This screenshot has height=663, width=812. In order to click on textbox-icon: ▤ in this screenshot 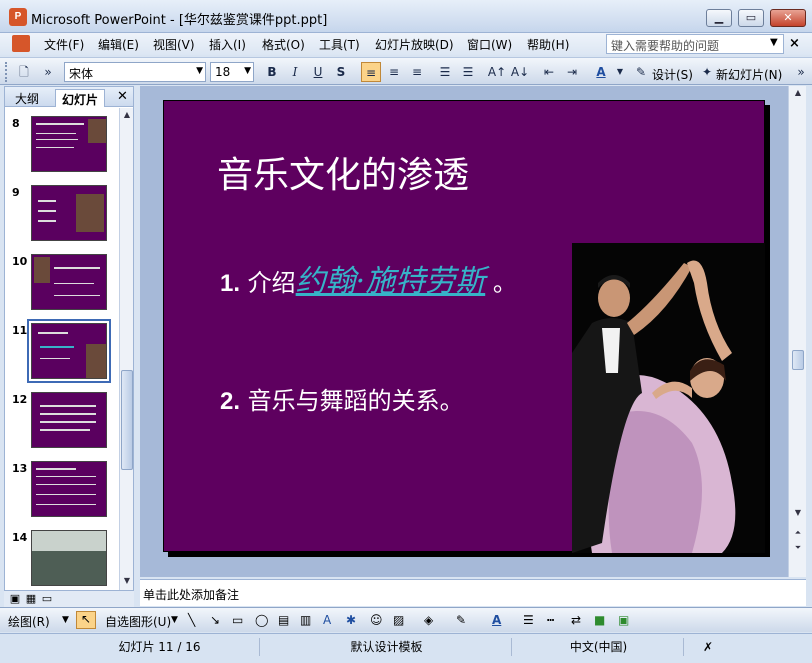, I will do `click(283, 620)`.